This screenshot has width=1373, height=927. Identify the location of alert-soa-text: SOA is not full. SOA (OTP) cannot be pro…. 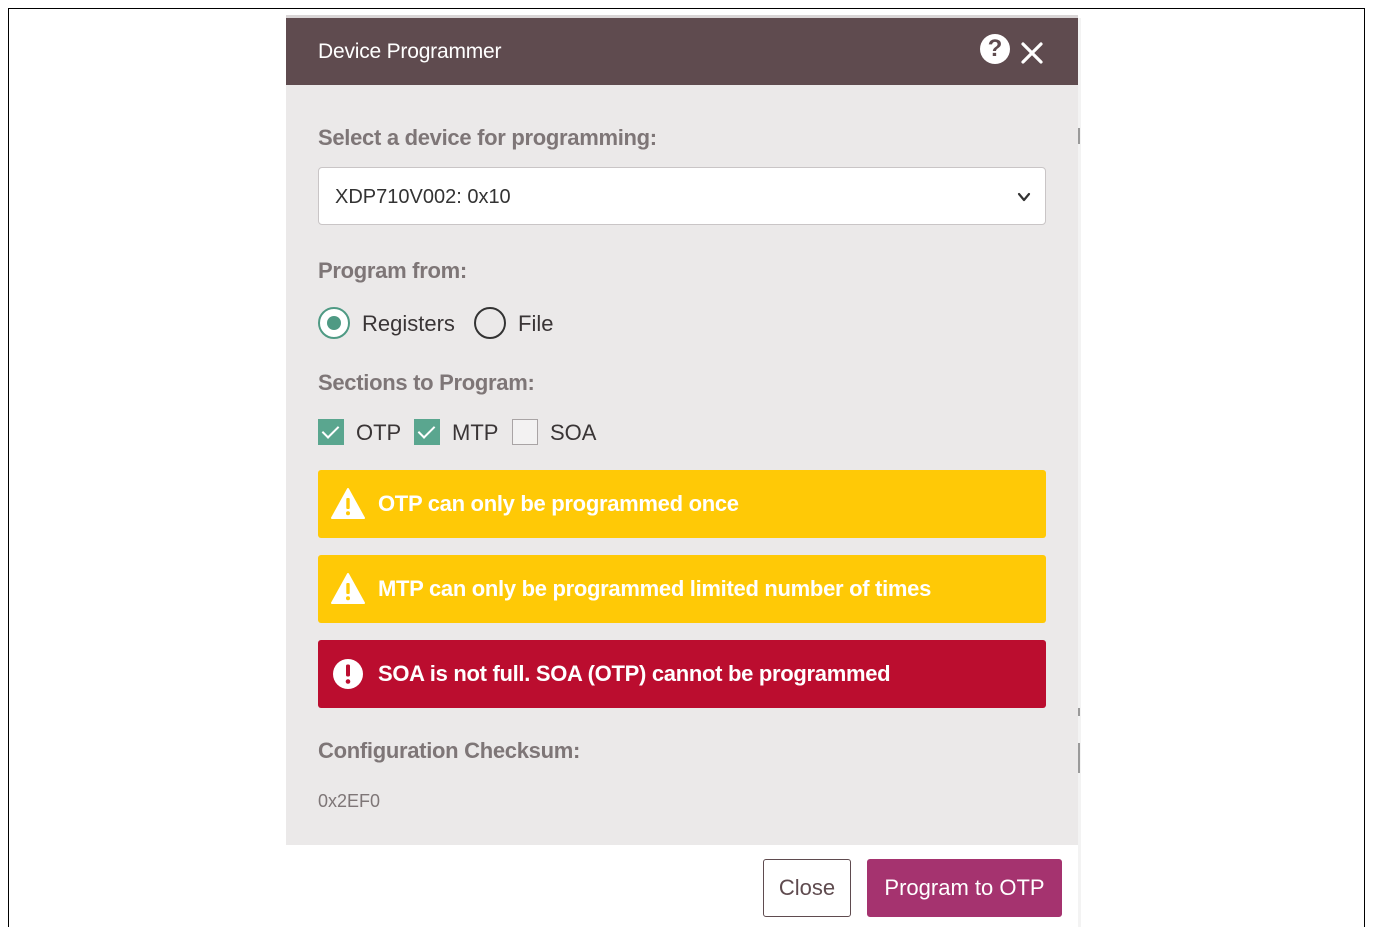
(634, 673).